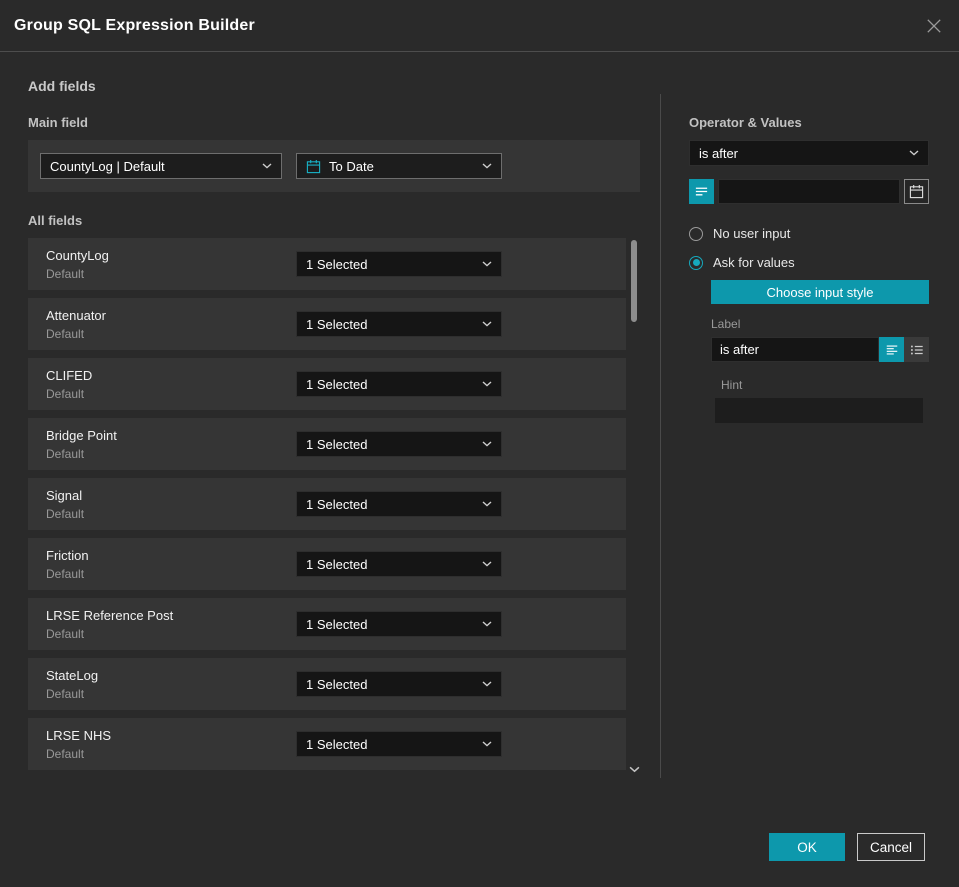 The image size is (959, 887). Describe the element at coordinates (171, 684) in the screenshot. I see `field-meta: StateLog Default` at that location.